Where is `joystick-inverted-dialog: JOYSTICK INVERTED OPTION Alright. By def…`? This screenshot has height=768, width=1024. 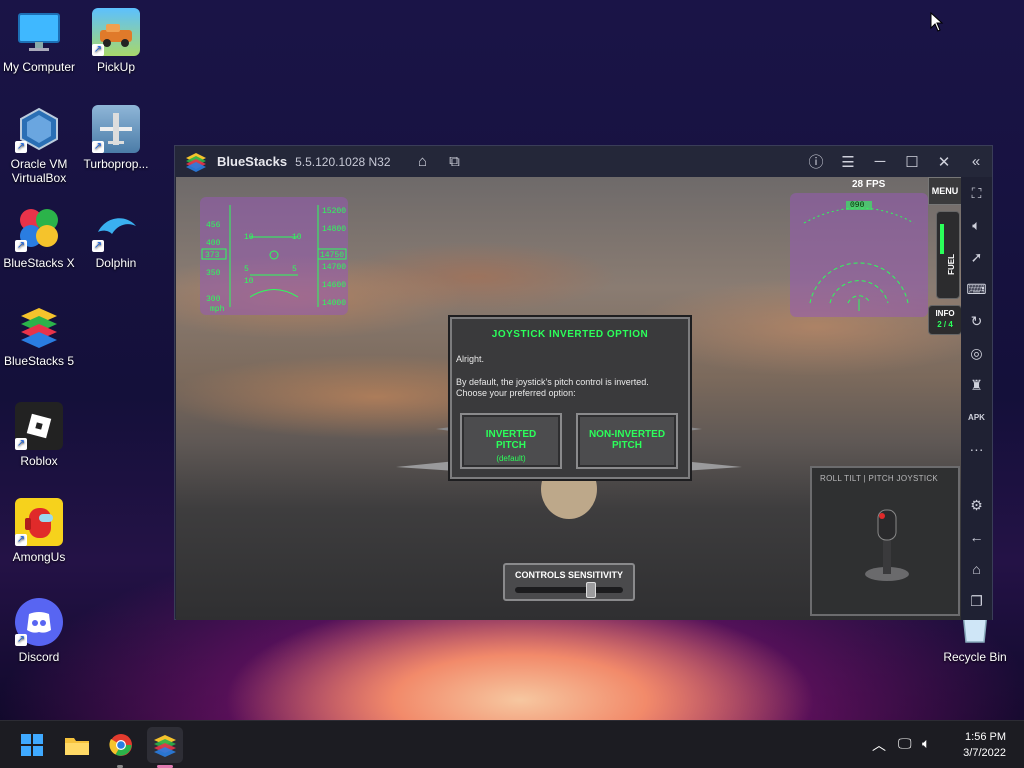
joystick-inverted-dialog: JOYSTICK INVERTED OPTION Alright. By def… is located at coordinates (570, 398).